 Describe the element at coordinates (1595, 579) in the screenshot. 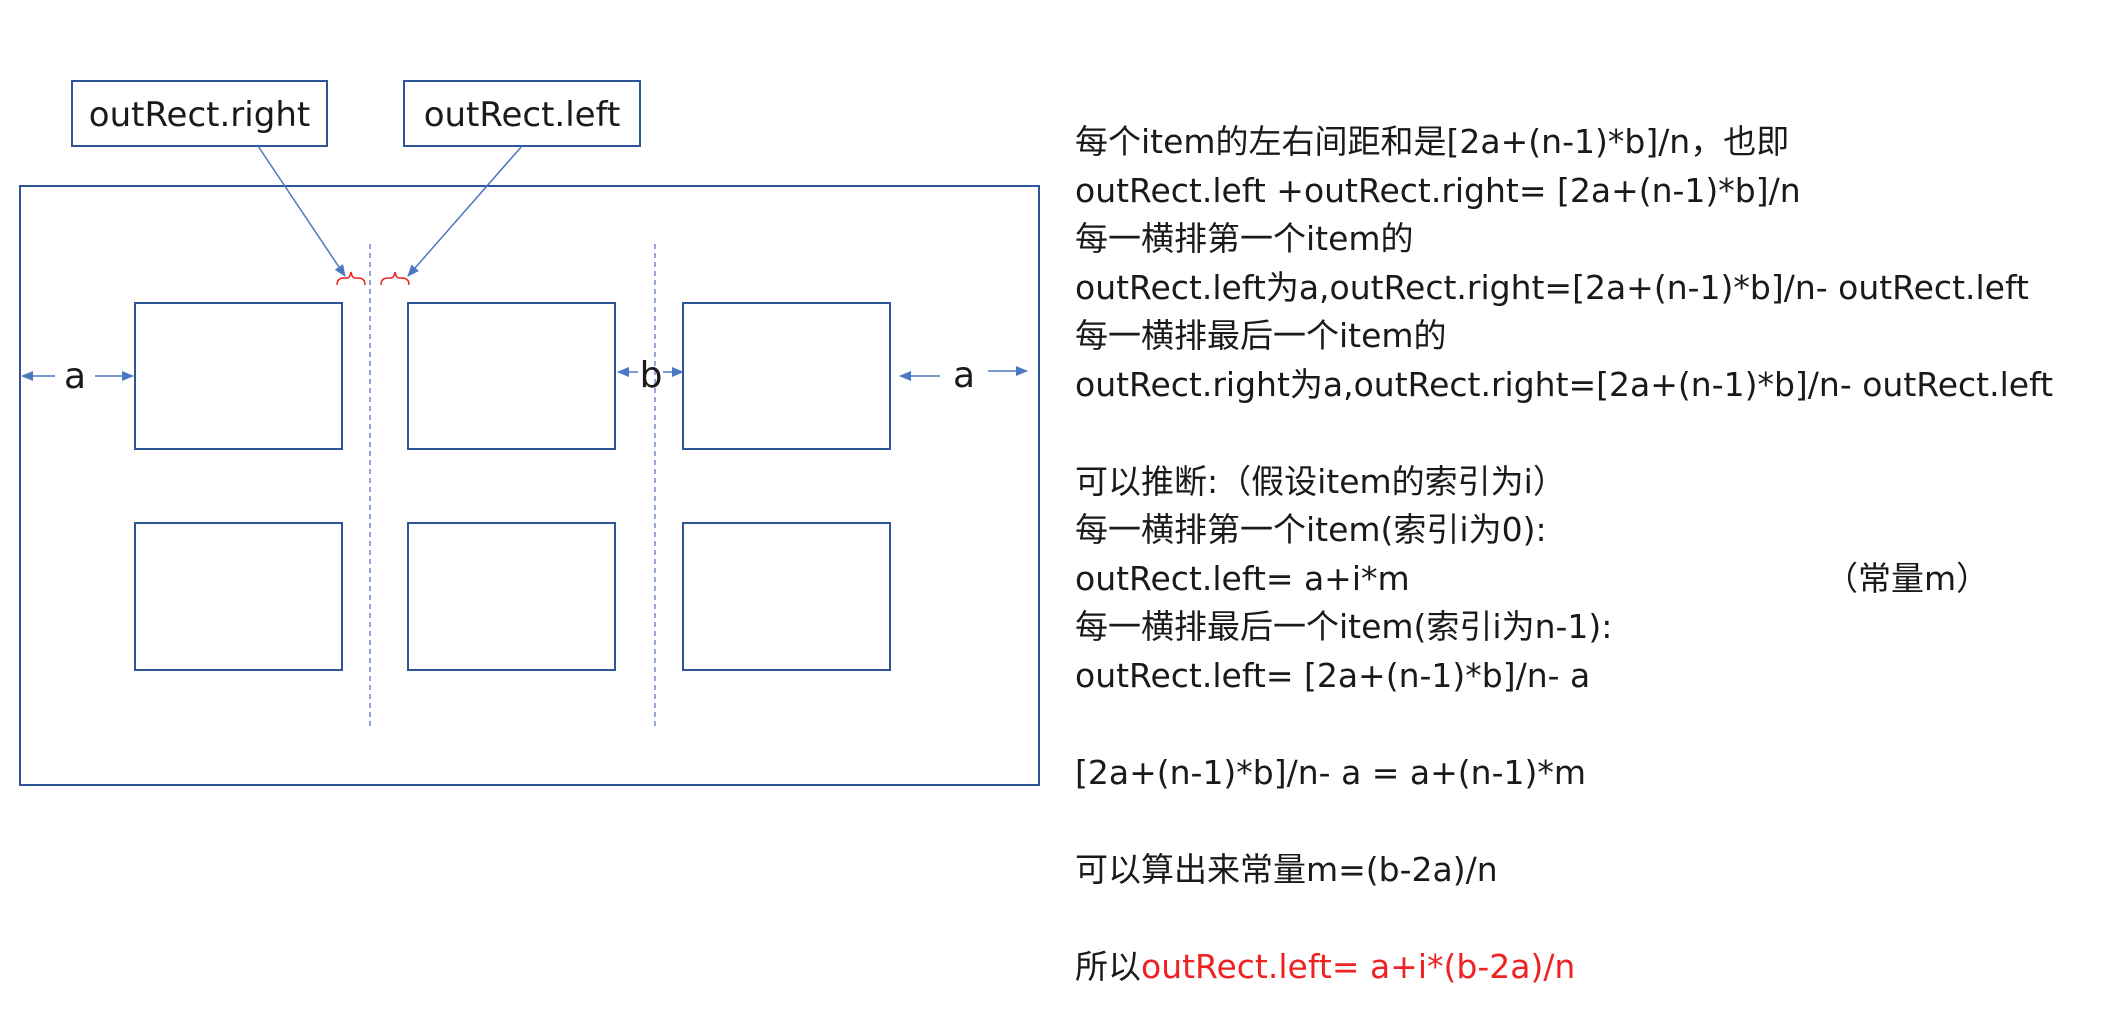

I see `note-line-with-remark: outRect.left= a+i*m （常量m）` at that location.